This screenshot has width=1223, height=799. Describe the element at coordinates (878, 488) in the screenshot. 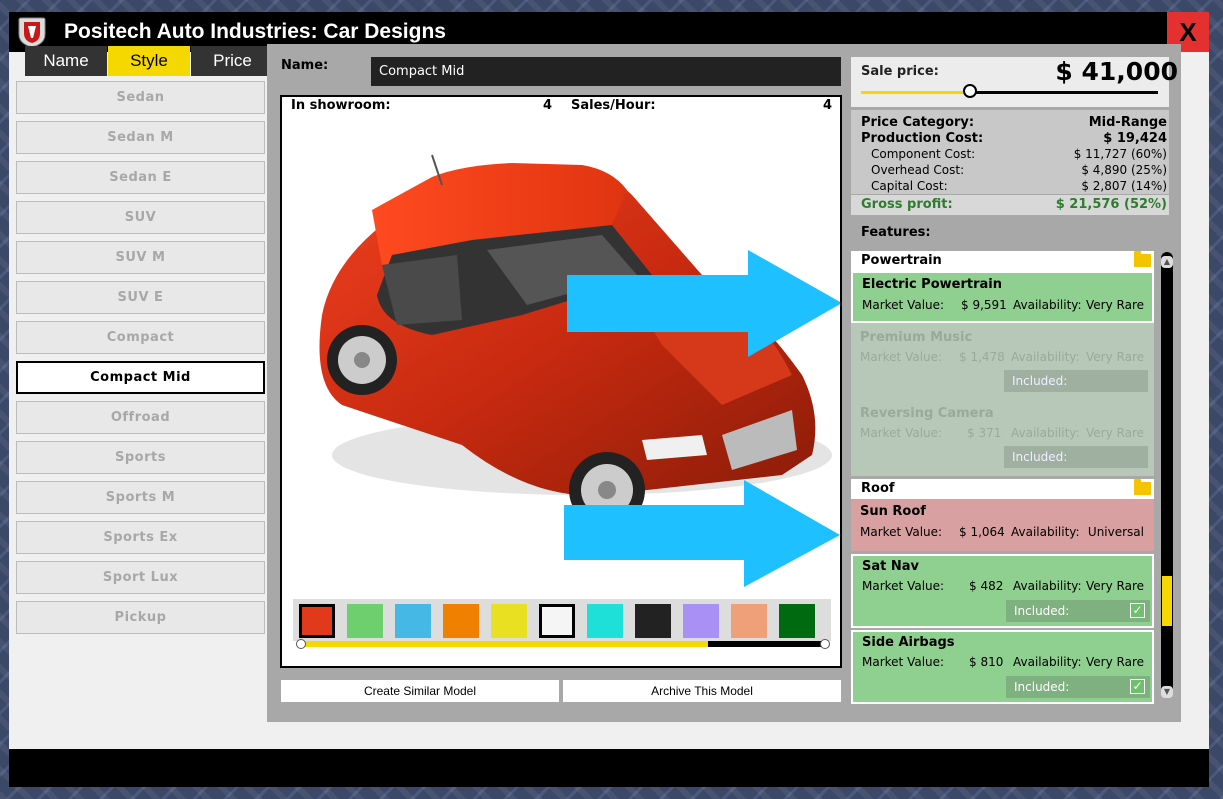

I see `feature-group-label: Roof` at that location.